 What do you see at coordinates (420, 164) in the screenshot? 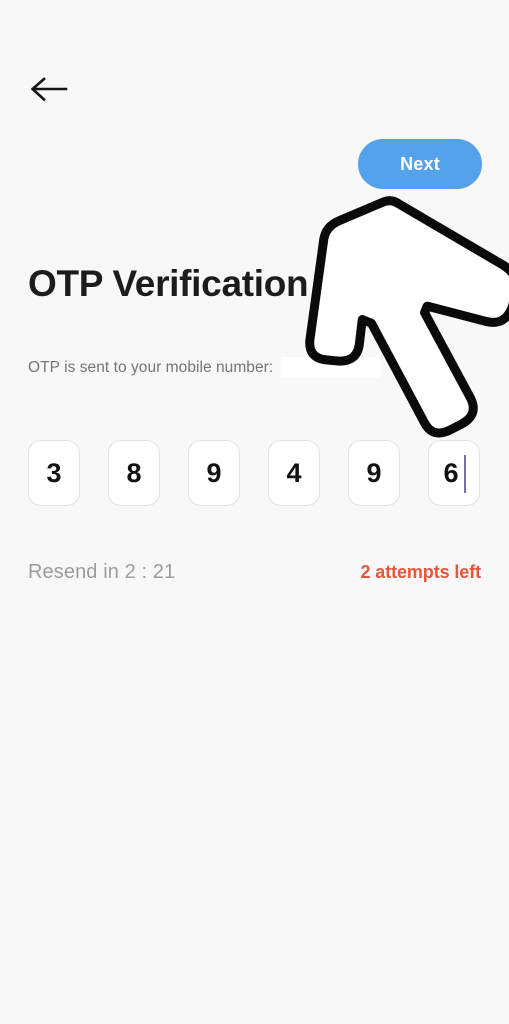
I see `next-button: Next` at bounding box center [420, 164].